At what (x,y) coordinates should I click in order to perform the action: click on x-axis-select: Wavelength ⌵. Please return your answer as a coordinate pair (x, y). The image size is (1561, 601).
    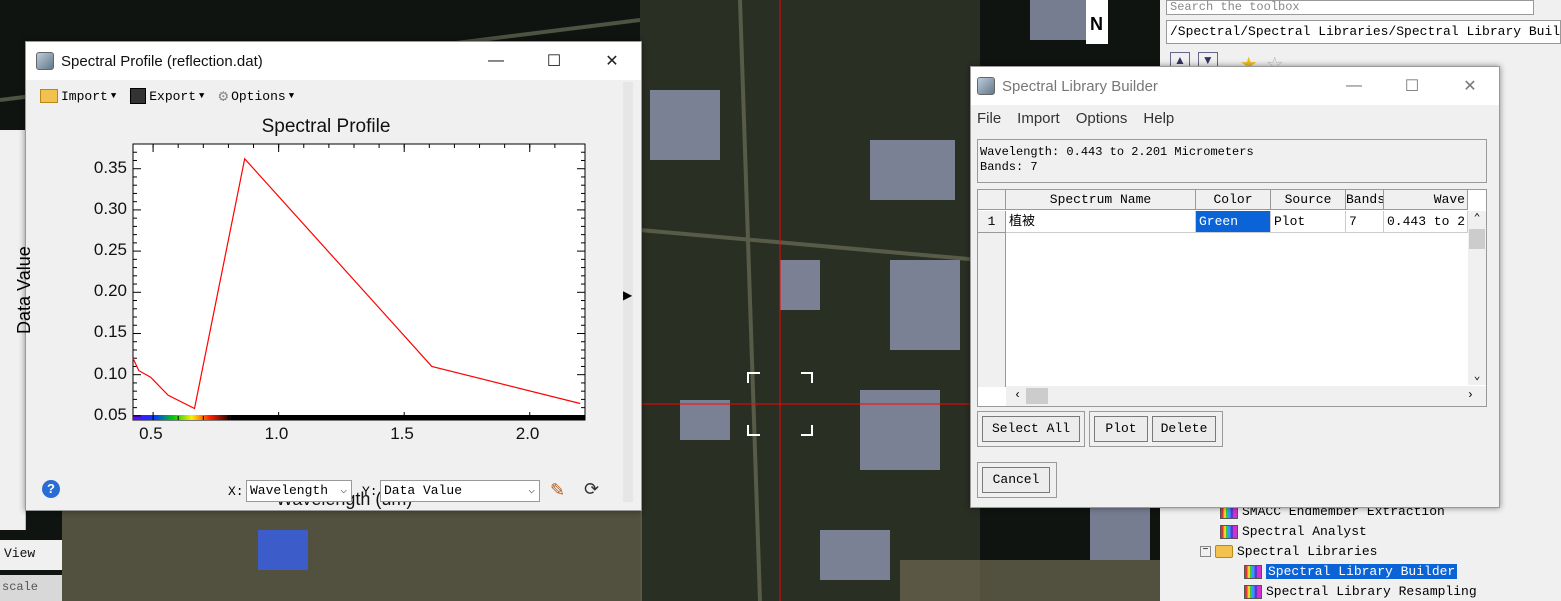
    Looking at the image, I should click on (299, 491).